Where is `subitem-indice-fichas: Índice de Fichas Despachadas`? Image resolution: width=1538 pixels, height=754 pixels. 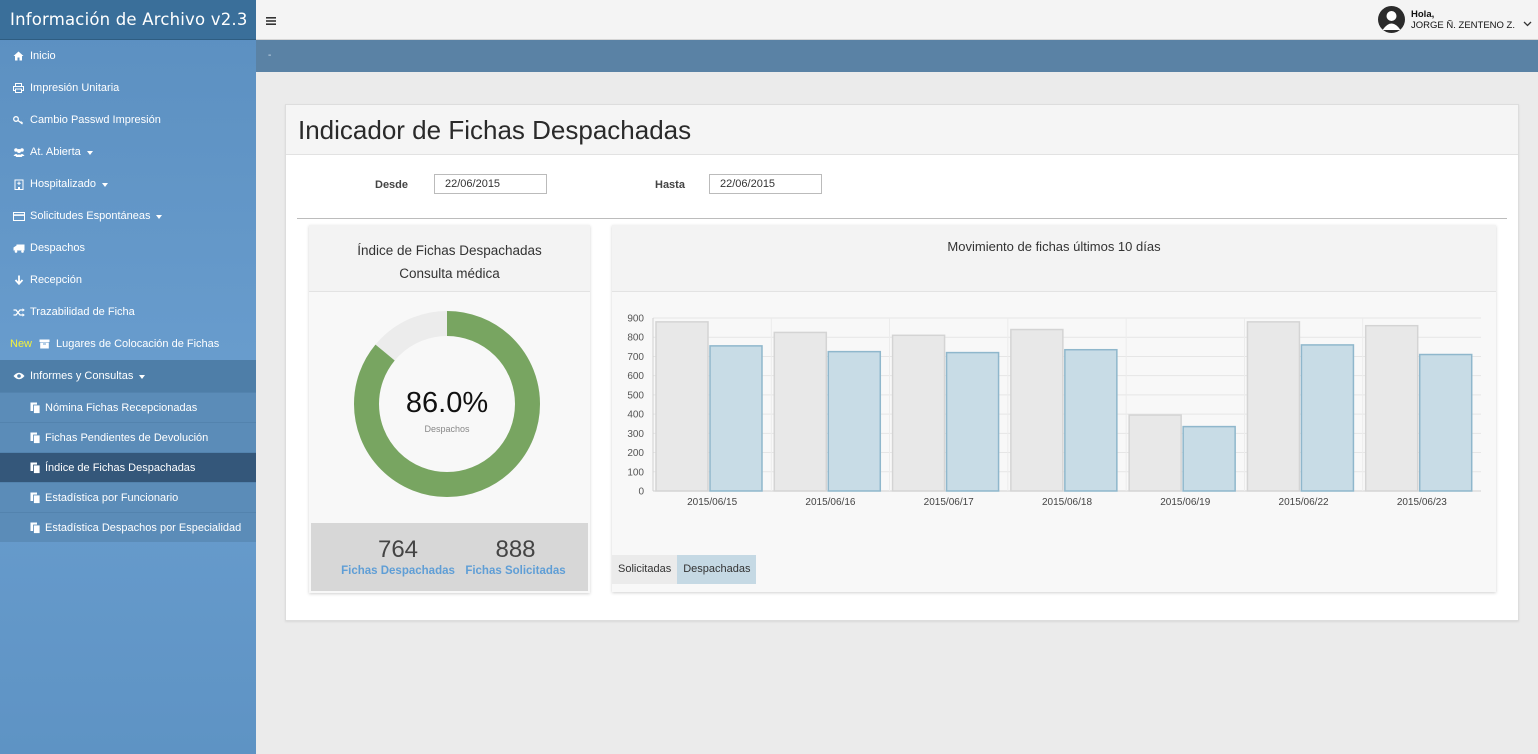 subitem-indice-fichas: Índice de Fichas Despachadas is located at coordinates (128, 467).